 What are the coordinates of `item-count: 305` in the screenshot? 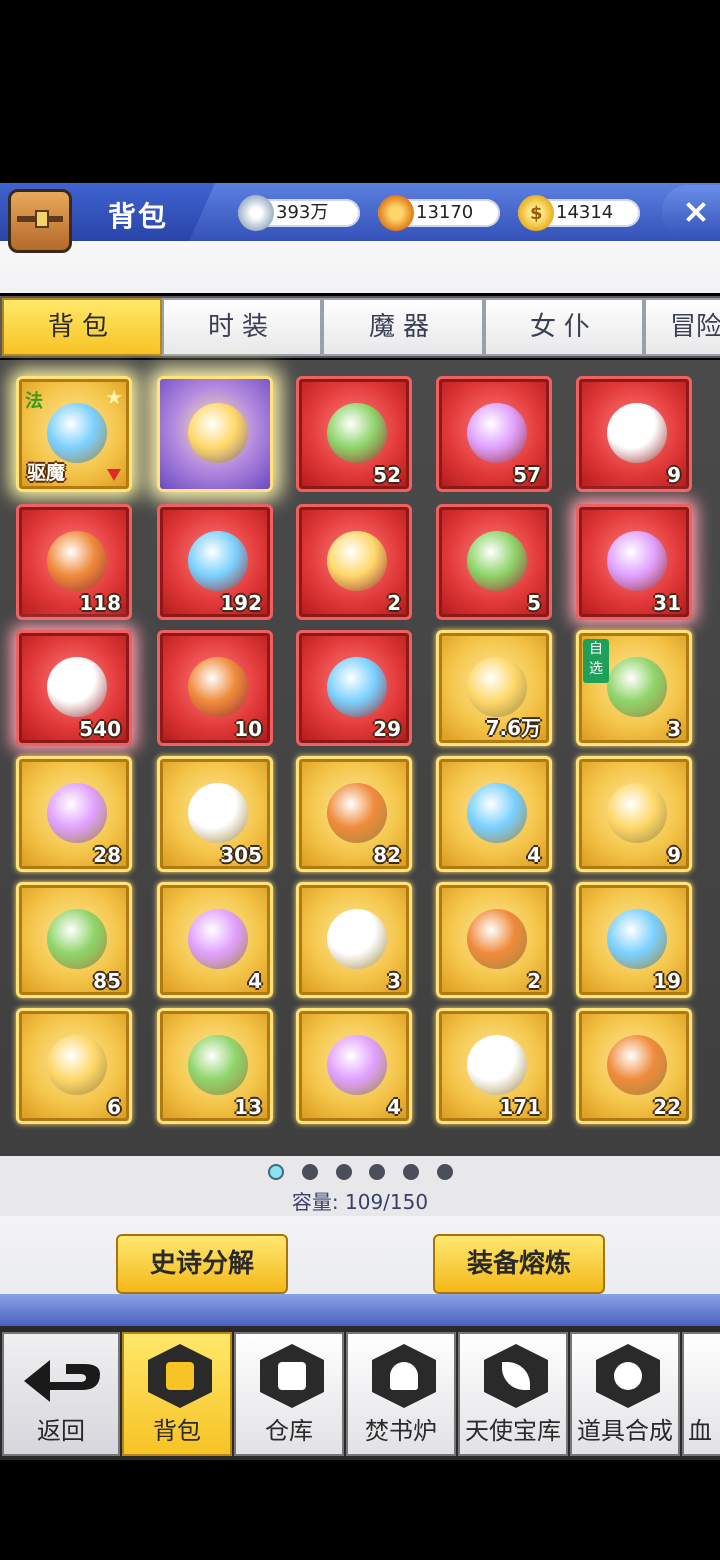 It's located at (241, 855).